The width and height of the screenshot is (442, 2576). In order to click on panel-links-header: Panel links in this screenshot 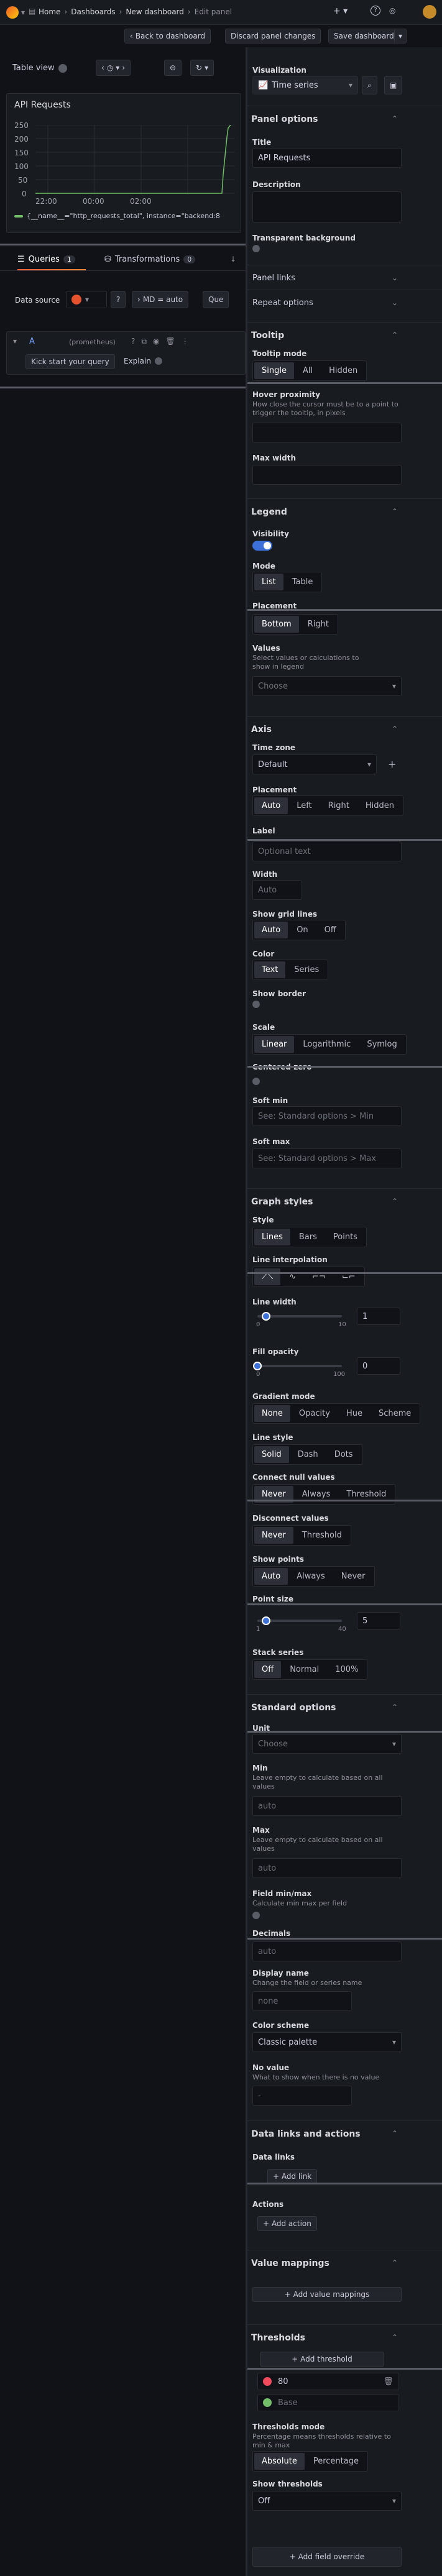, I will do `click(273, 278)`.